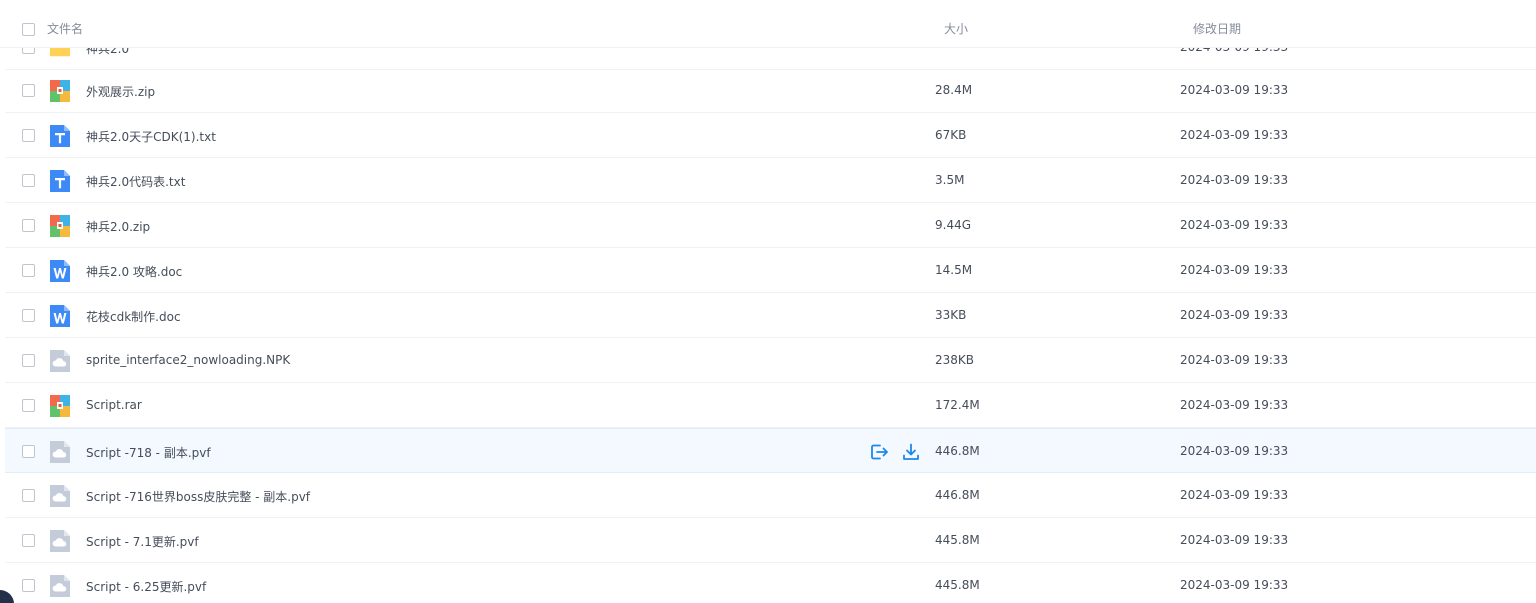 This screenshot has width=1536, height=603. Describe the element at coordinates (770, 90) in the screenshot. I see `file-row: 外观展示.zip 28.4M 2024-03-09 19:33` at that location.